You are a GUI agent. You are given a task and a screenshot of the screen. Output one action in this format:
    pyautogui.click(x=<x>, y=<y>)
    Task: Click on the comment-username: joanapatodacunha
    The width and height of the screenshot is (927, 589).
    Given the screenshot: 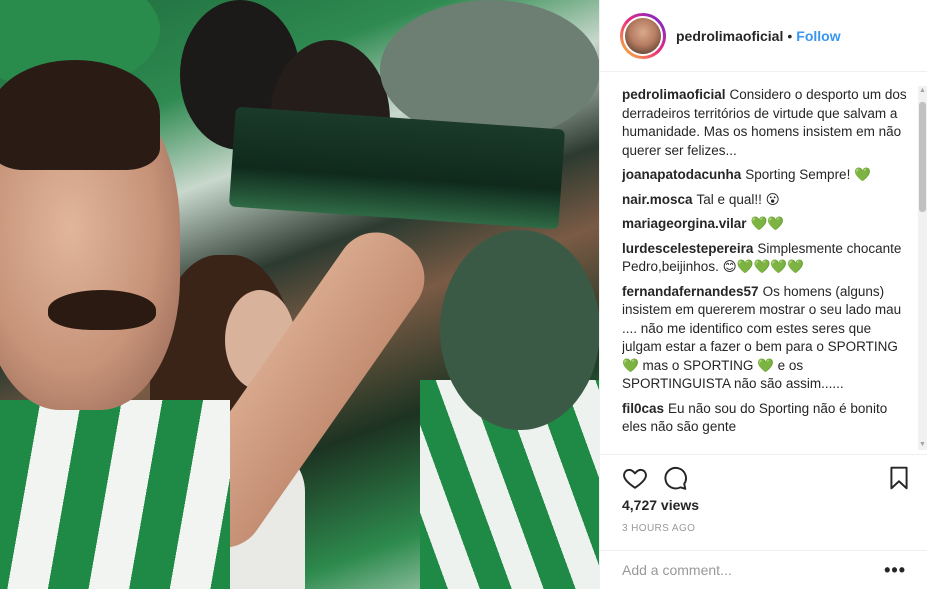 What is the action you would take?
    pyautogui.click(x=681, y=174)
    